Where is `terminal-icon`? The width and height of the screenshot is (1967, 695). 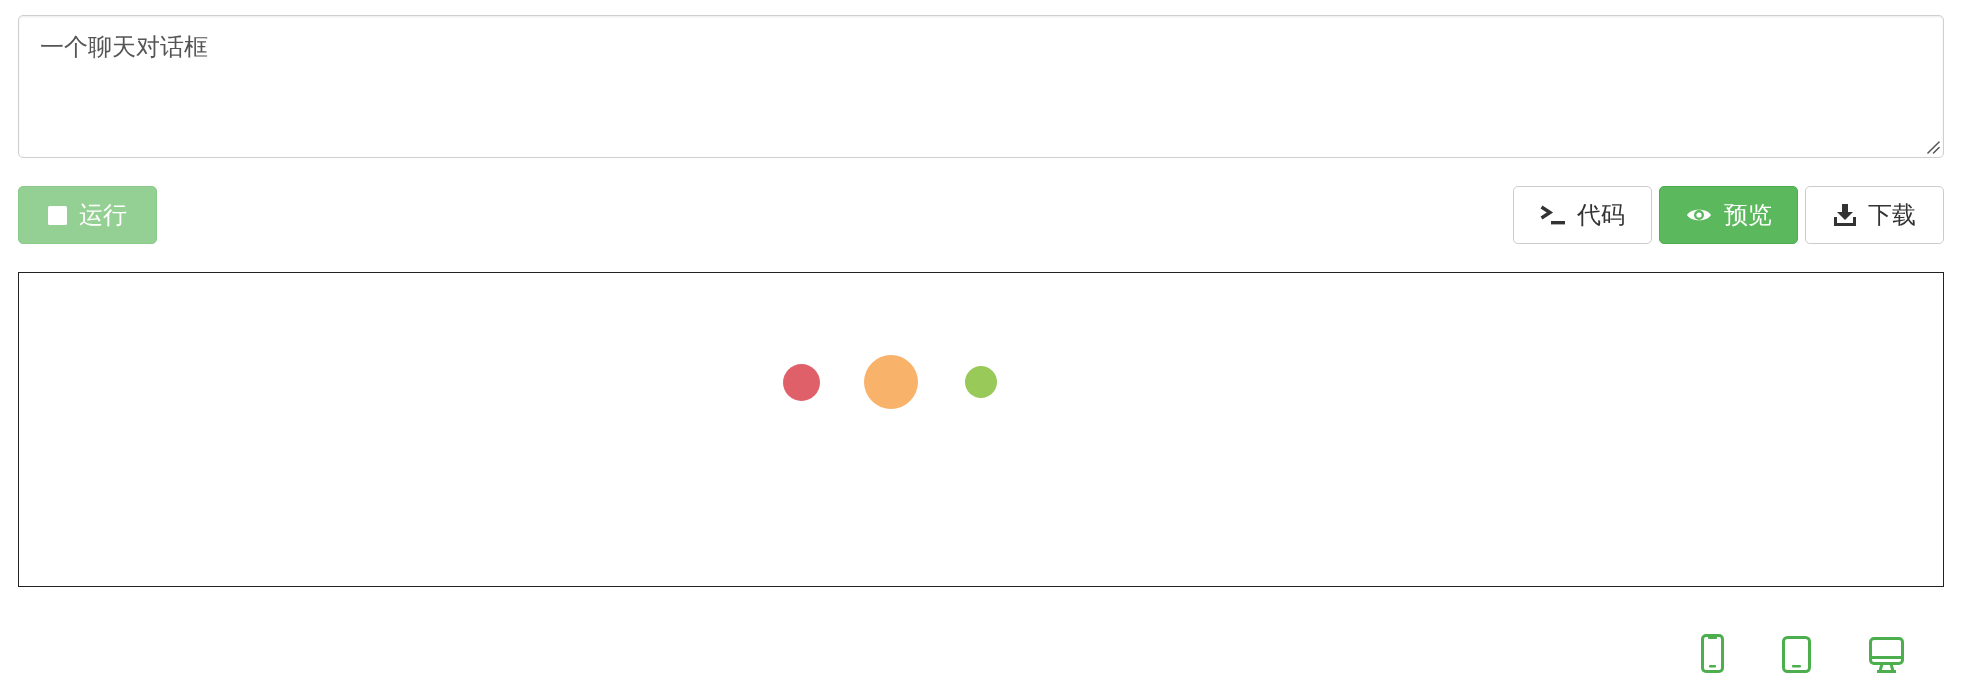 terminal-icon is located at coordinates (1552, 215).